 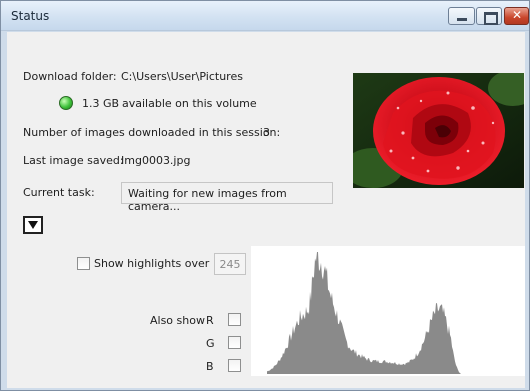 I want to click on images-count-value: 3, so click(x=266, y=132).